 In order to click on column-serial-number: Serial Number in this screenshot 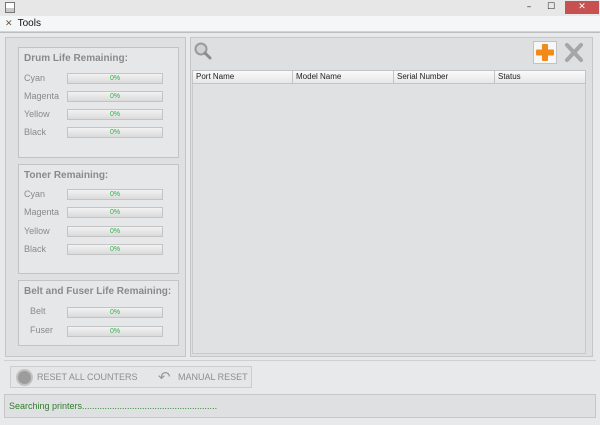, I will do `click(444, 77)`.